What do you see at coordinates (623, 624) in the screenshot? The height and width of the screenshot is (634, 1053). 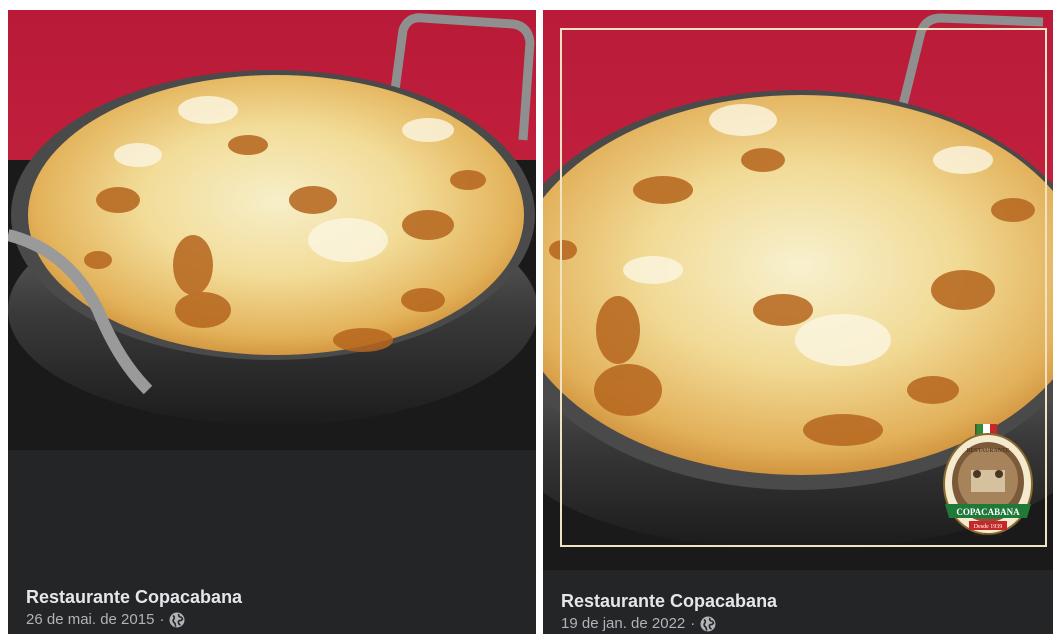 I see `post-date: 19 de jan. de 2022` at bounding box center [623, 624].